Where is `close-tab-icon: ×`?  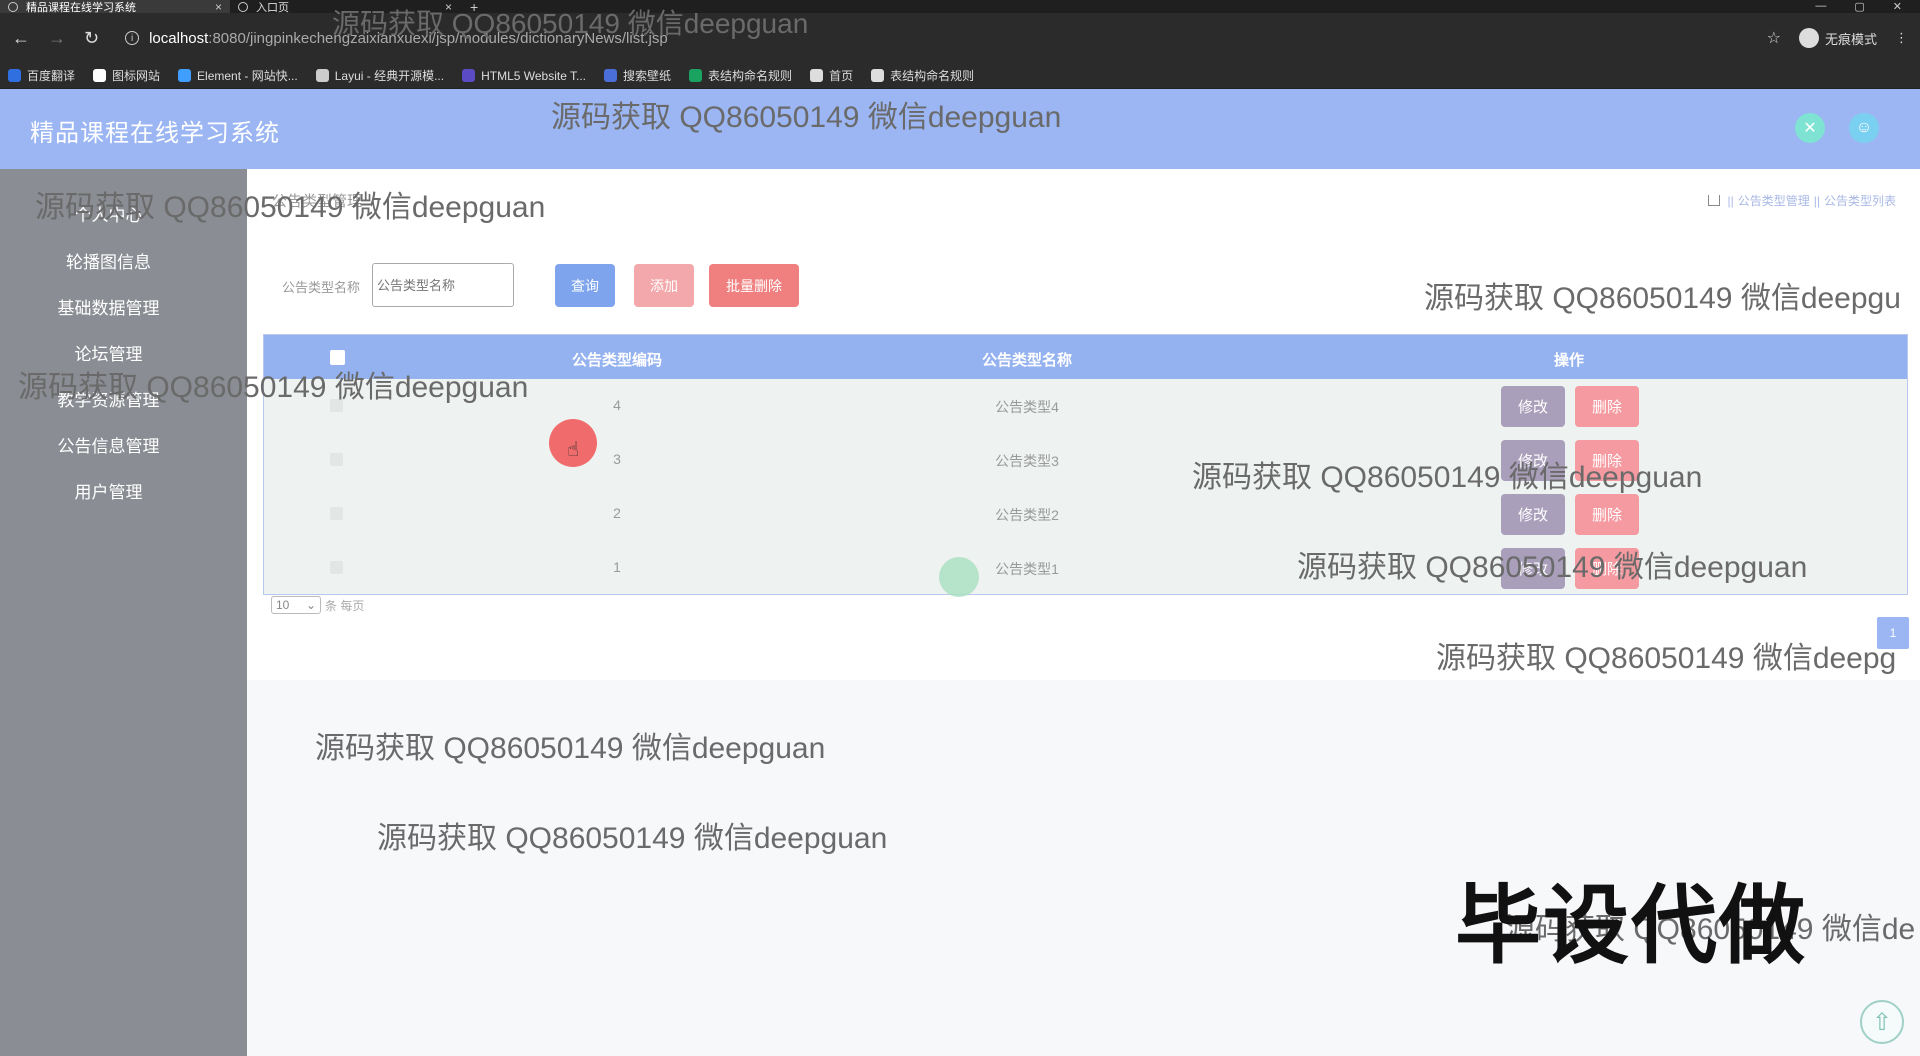 close-tab-icon: × is located at coordinates (218, 7).